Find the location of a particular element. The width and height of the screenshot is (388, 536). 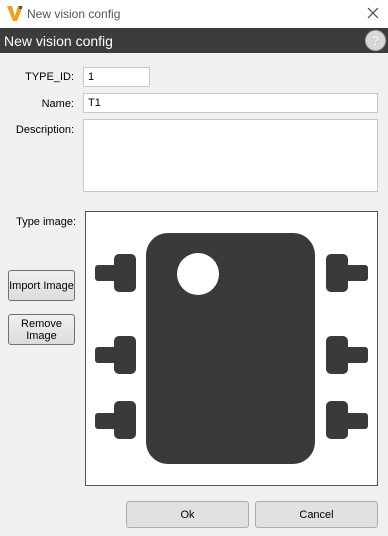

dialog-header: New vision config ? is located at coordinates (194, 40).